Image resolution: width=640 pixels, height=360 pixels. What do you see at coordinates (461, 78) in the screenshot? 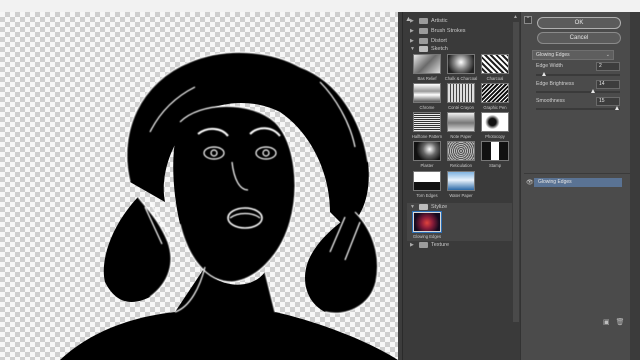
I see `filter-label: Chalk & Charcoal` at bounding box center [461, 78].